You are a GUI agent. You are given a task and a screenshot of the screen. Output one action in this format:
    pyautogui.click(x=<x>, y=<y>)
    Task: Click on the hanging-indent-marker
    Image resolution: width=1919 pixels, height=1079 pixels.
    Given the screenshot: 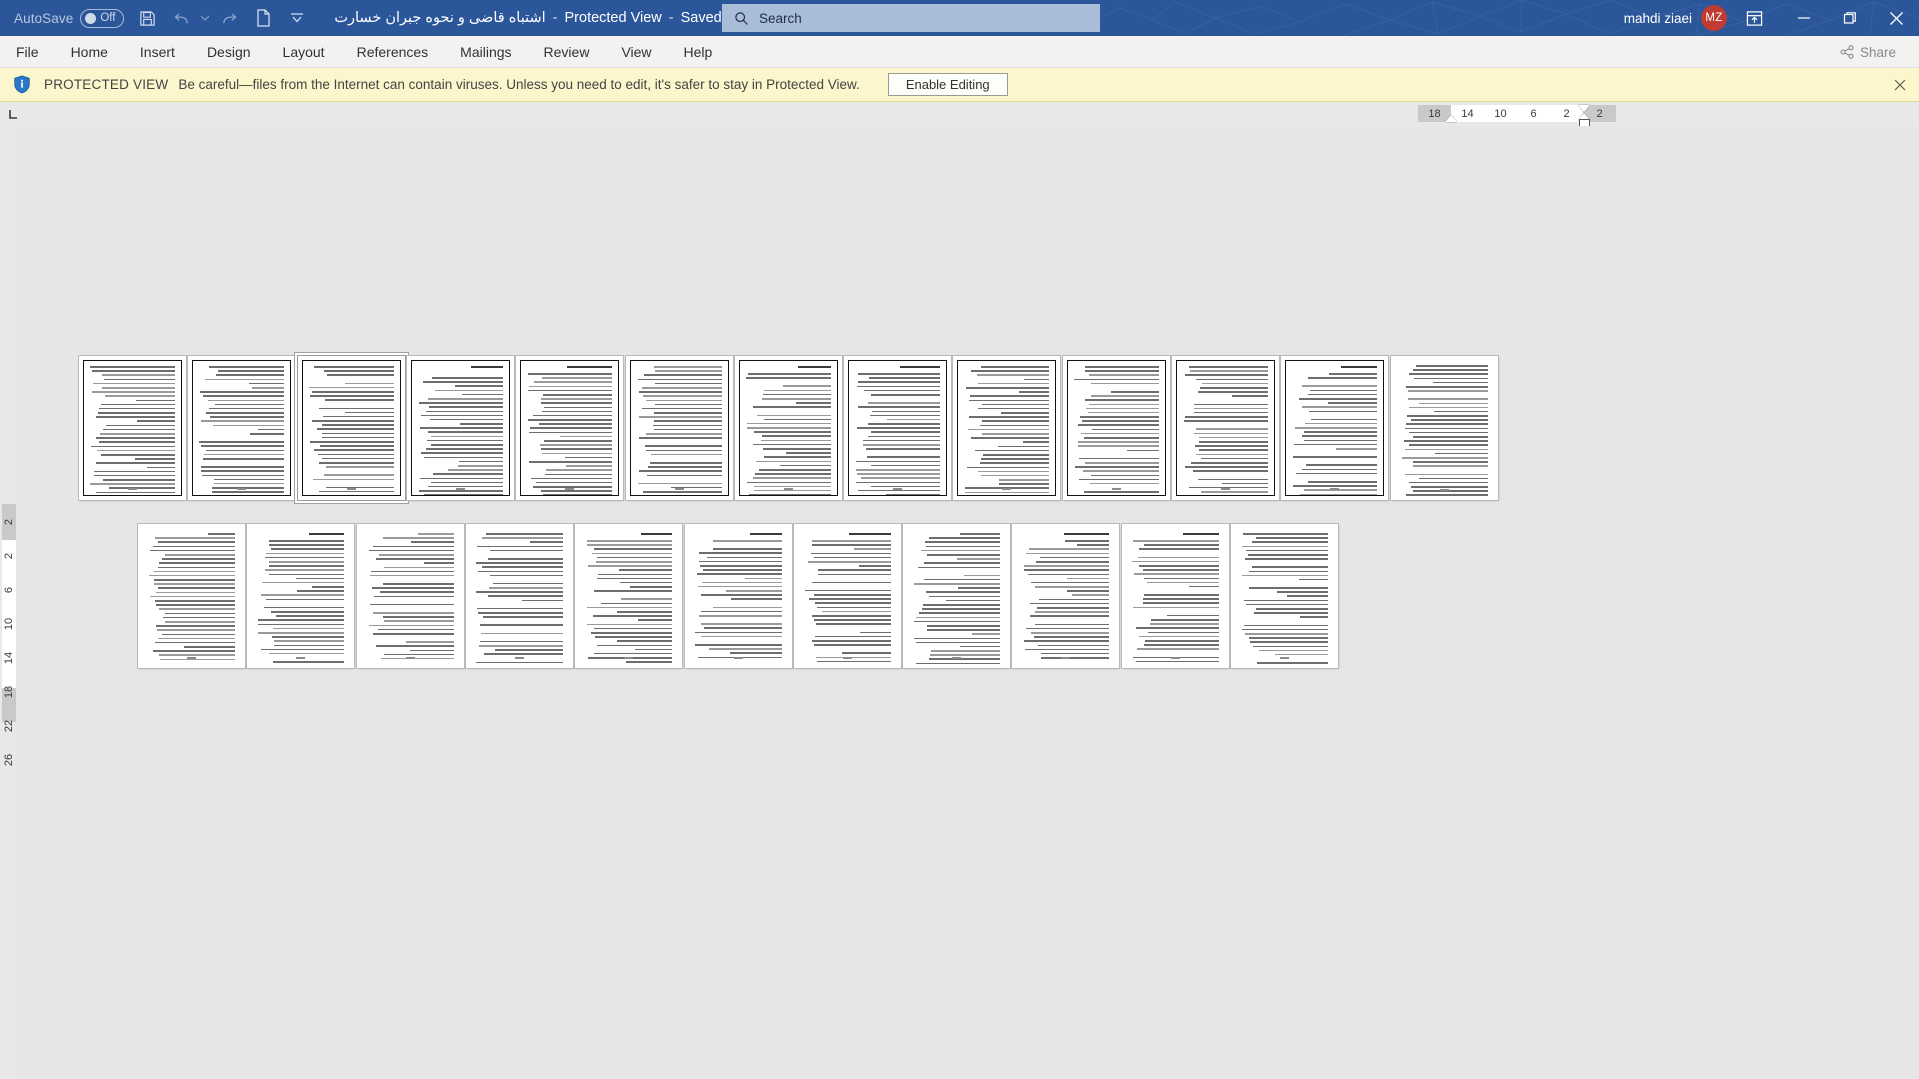 What is the action you would take?
    pyautogui.click(x=1584, y=108)
    